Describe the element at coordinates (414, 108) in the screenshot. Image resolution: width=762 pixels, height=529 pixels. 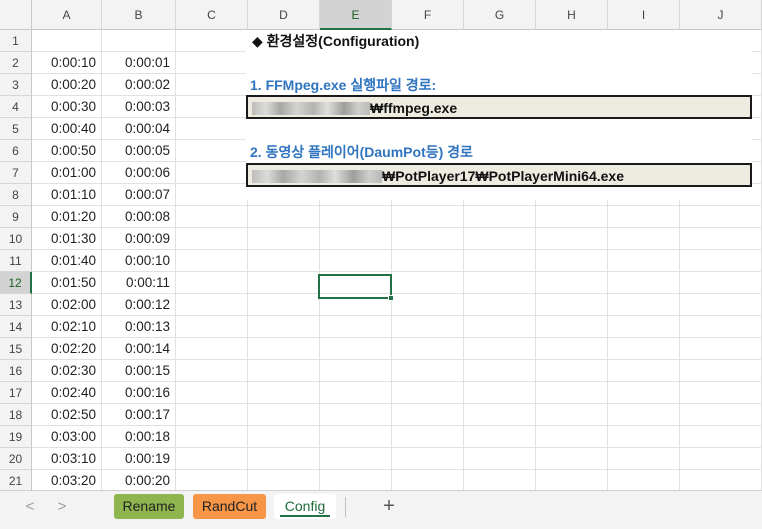
I see `ffmpeg-path-suffix: ₩ffmpeg.exe` at that location.